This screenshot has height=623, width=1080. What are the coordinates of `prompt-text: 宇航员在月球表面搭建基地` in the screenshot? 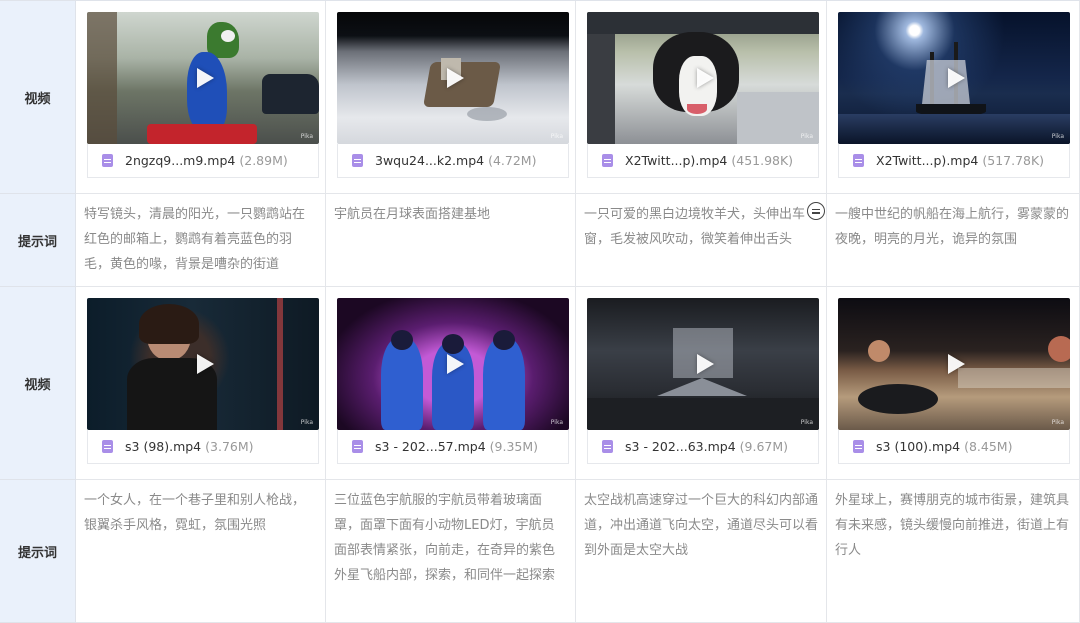 It's located at (451, 240).